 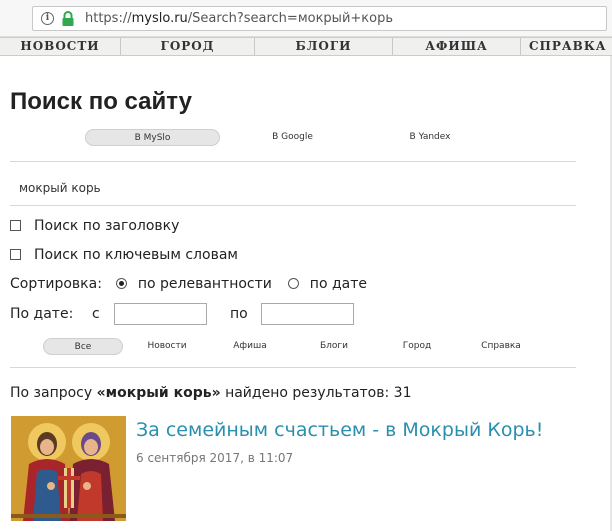 I want to click on option-by-keywords: Поиск по ключевым словам, so click(x=124, y=255).